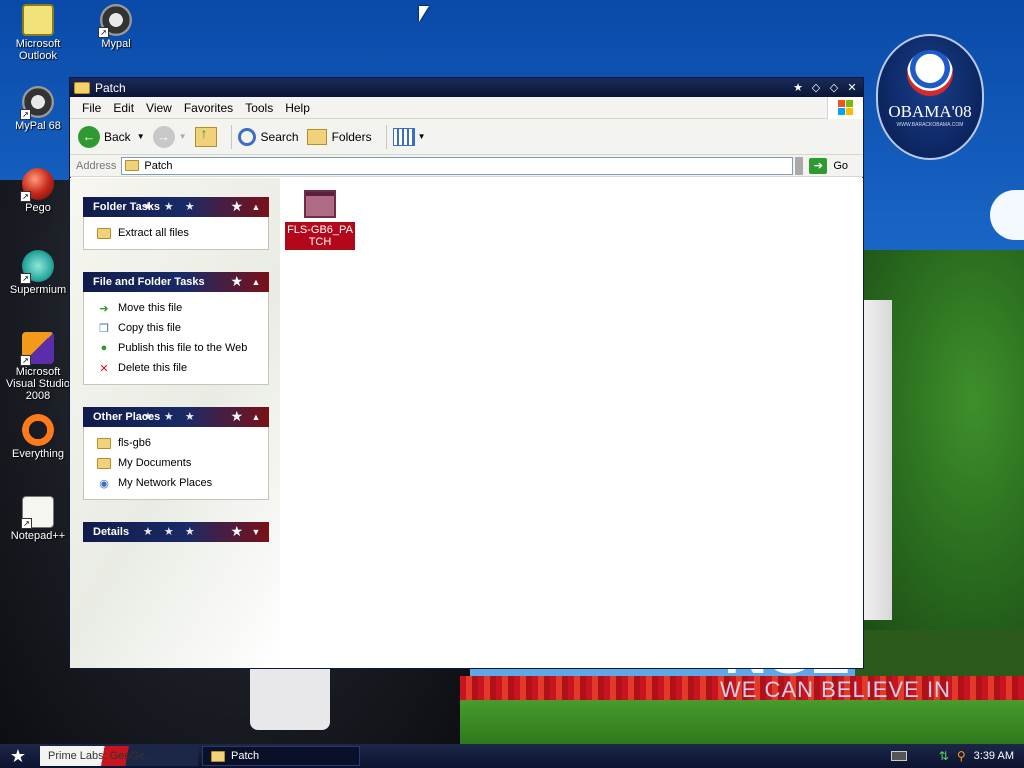 Image resolution: width=1024 pixels, height=768 pixels. What do you see at coordinates (176, 532) in the screenshot?
I see `details-header: Details ★ ★ ★ ★ ▼` at bounding box center [176, 532].